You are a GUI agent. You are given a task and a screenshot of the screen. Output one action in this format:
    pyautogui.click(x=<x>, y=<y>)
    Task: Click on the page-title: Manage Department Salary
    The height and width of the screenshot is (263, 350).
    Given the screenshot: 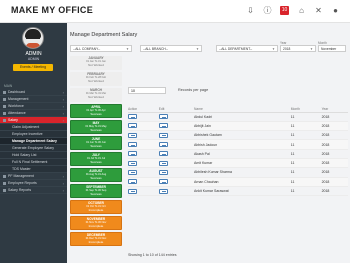 What is the action you would take?
    pyautogui.click(x=104, y=35)
    